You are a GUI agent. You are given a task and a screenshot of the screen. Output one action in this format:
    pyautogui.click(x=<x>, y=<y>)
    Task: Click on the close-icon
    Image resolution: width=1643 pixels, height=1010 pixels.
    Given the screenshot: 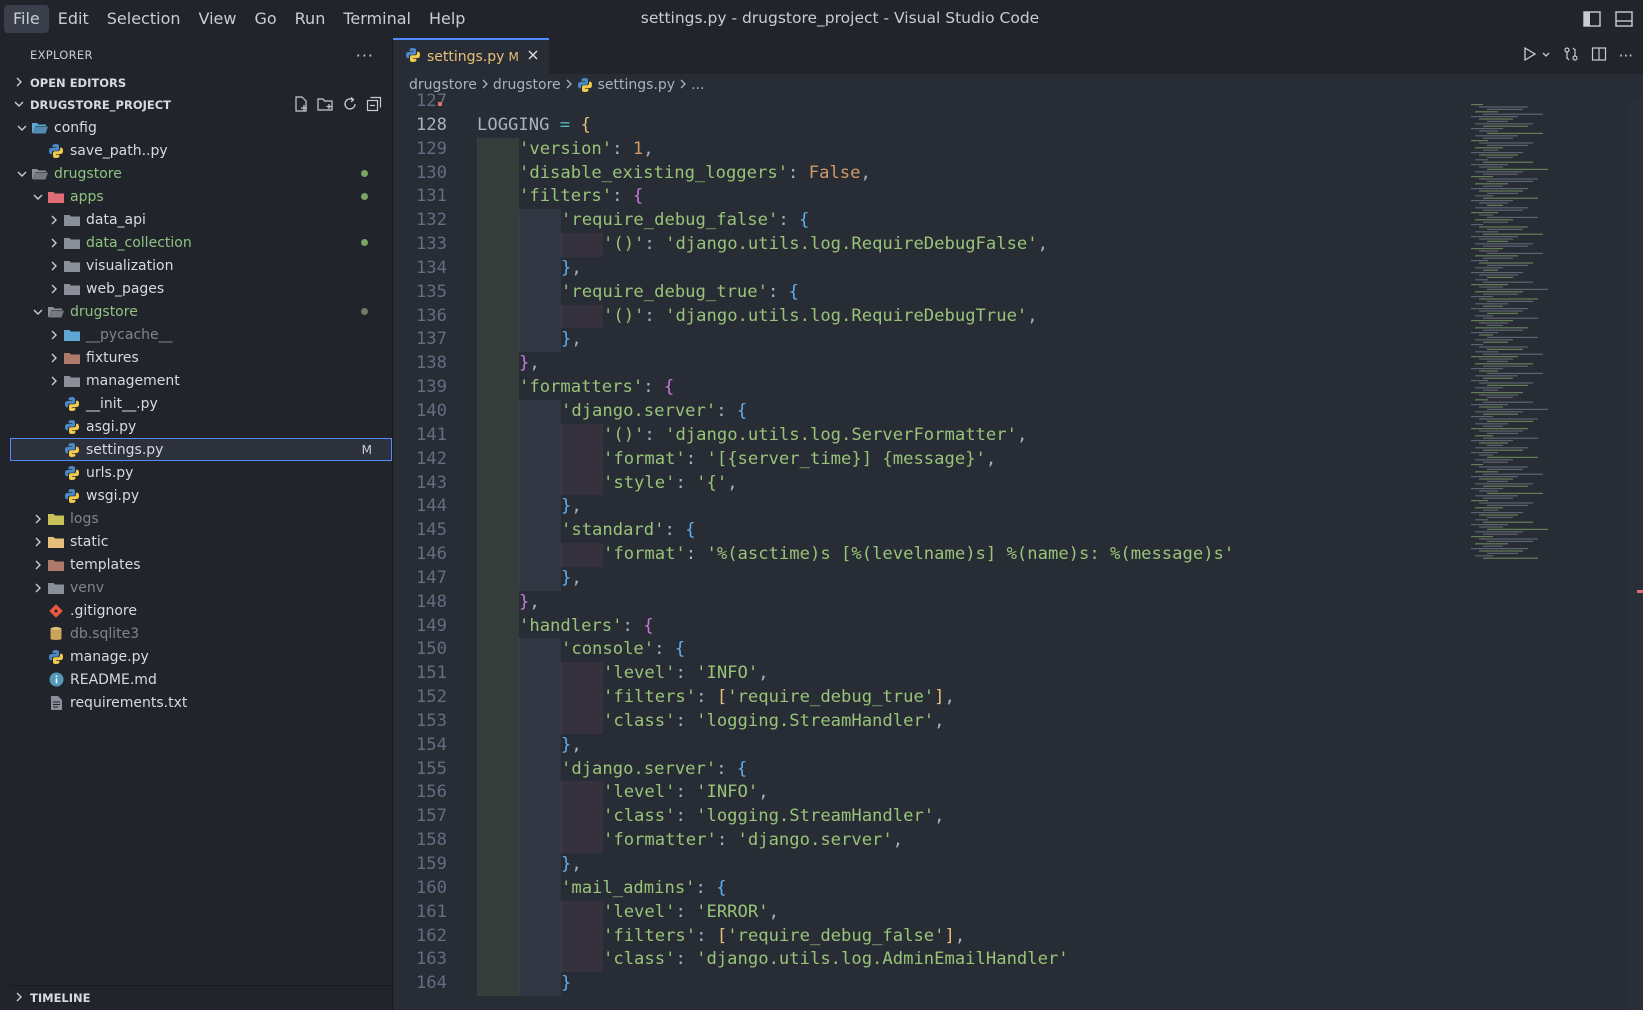 What is the action you would take?
    pyautogui.click(x=533, y=57)
    